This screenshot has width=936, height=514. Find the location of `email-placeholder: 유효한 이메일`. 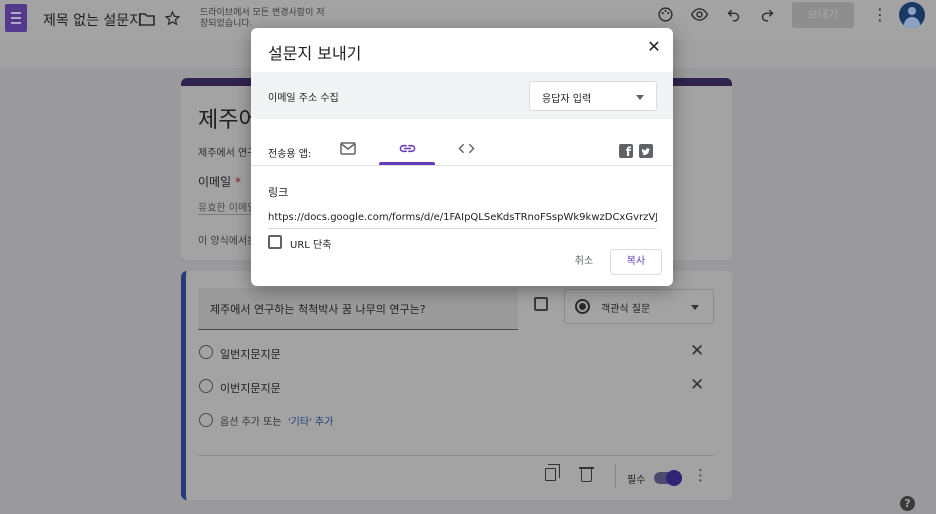

email-placeholder: 유효한 이메일 is located at coordinates (227, 208).